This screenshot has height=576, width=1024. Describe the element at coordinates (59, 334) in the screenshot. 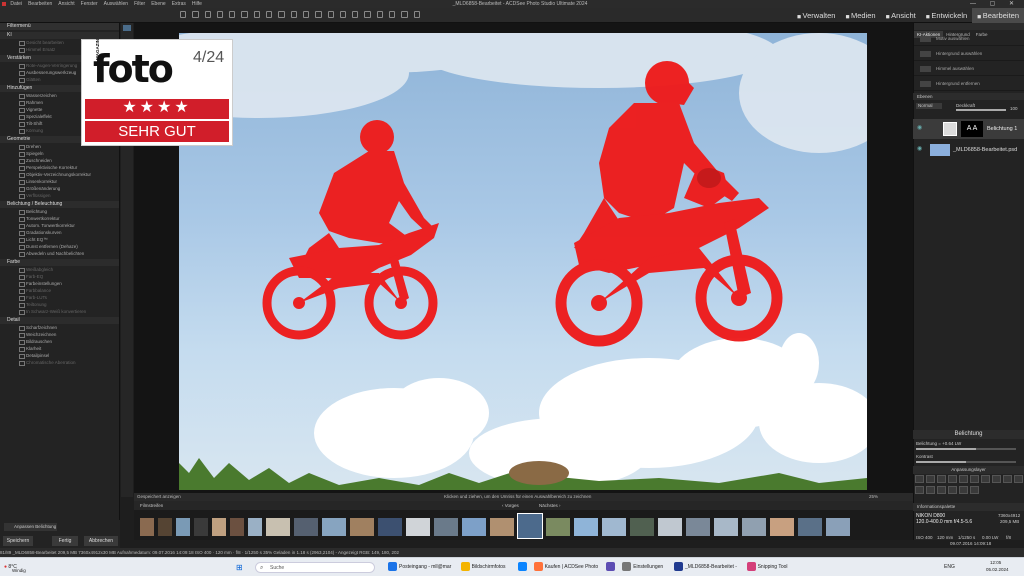

I see `filter-item: Weichzeichnen` at that location.